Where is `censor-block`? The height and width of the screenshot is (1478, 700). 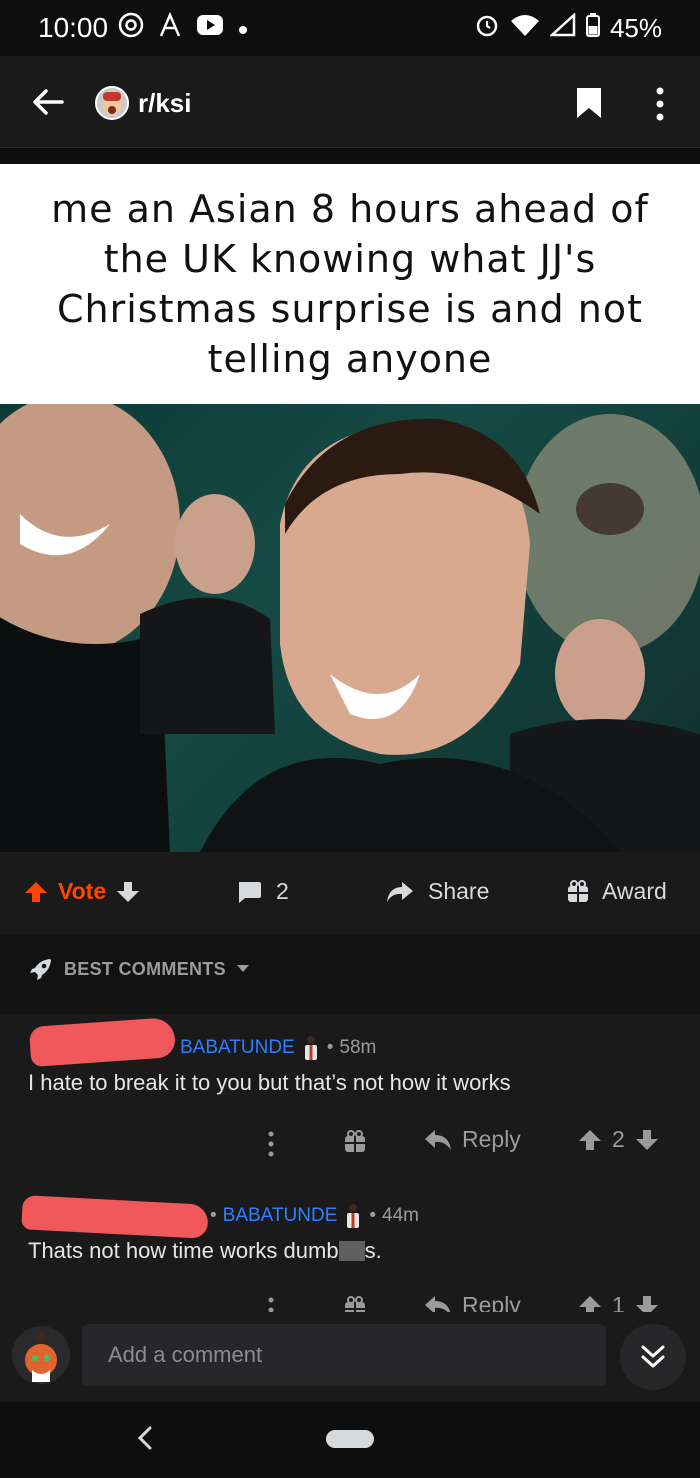 censor-block is located at coordinates (351, 1251).